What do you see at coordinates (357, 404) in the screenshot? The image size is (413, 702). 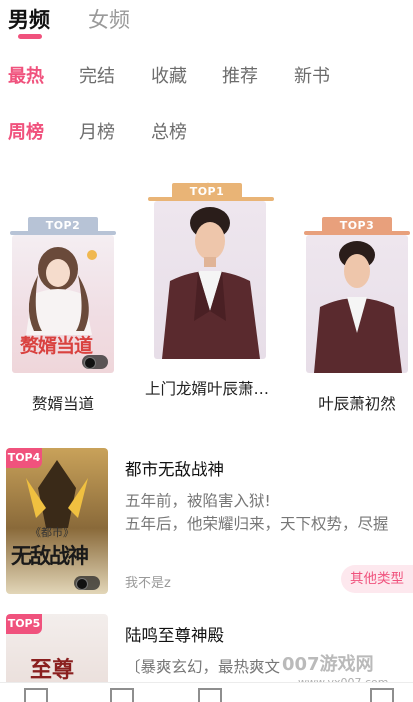 I see `book-title: 叶辰萧初然` at bounding box center [357, 404].